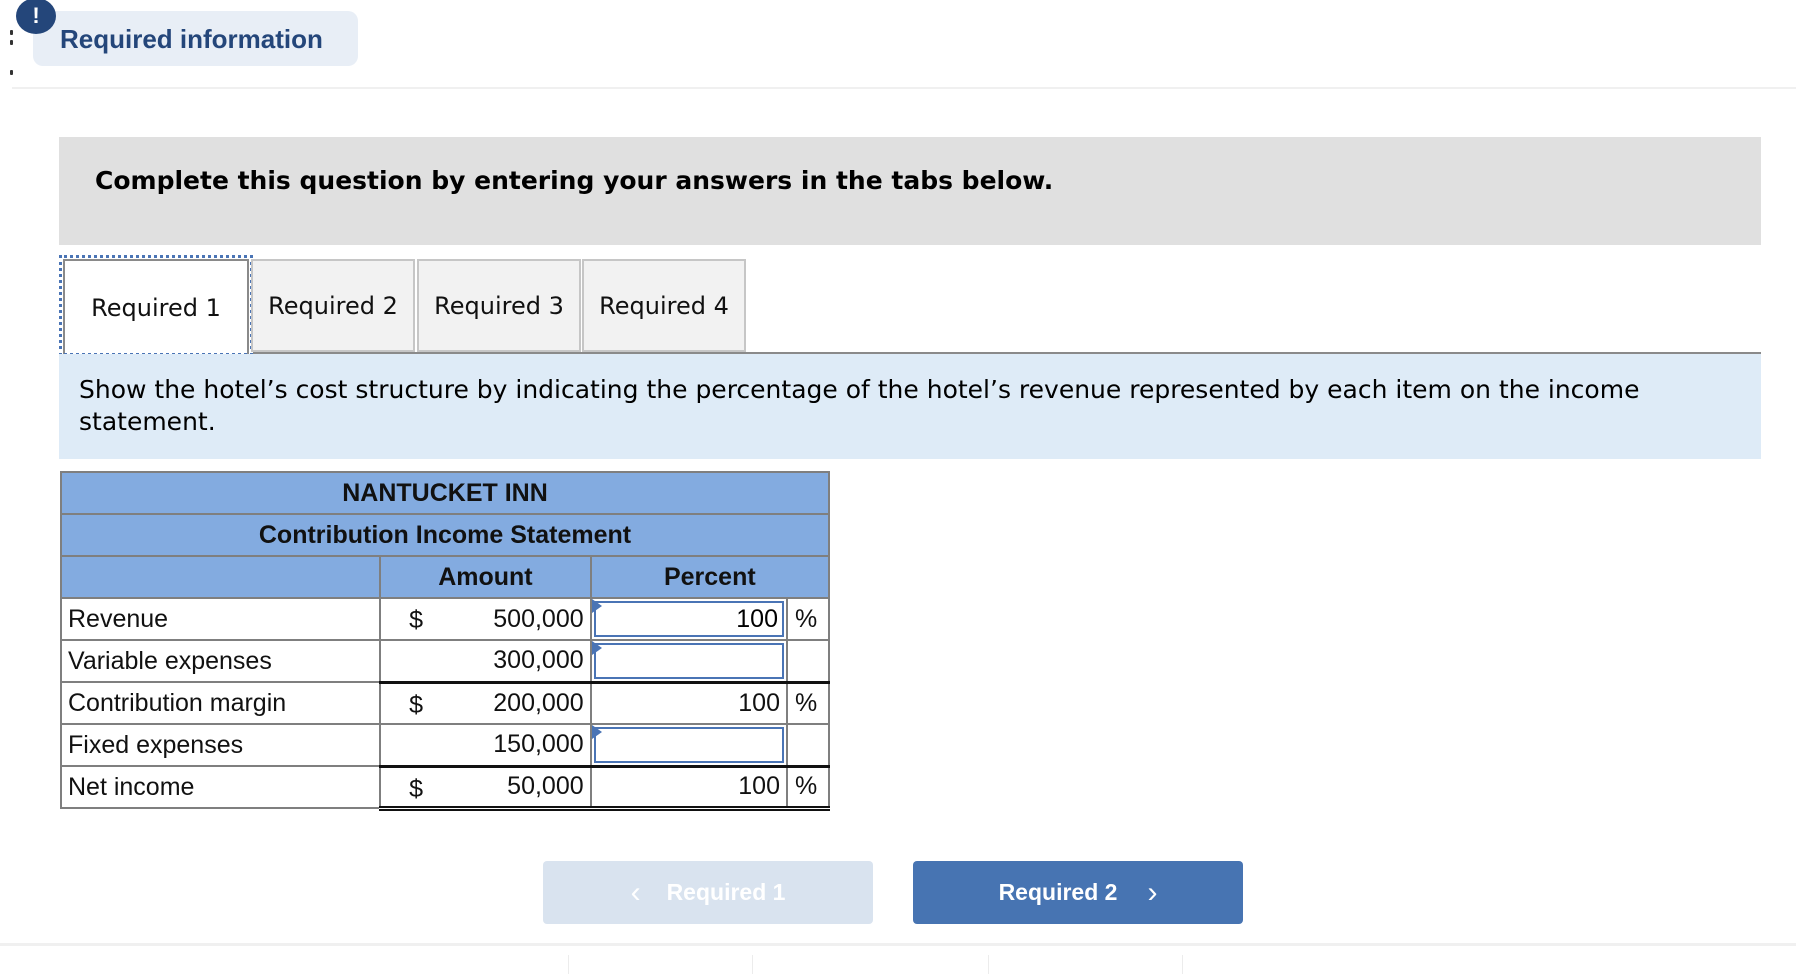 The width and height of the screenshot is (1796, 974). I want to click on column-header-amount: Amount, so click(485, 577).